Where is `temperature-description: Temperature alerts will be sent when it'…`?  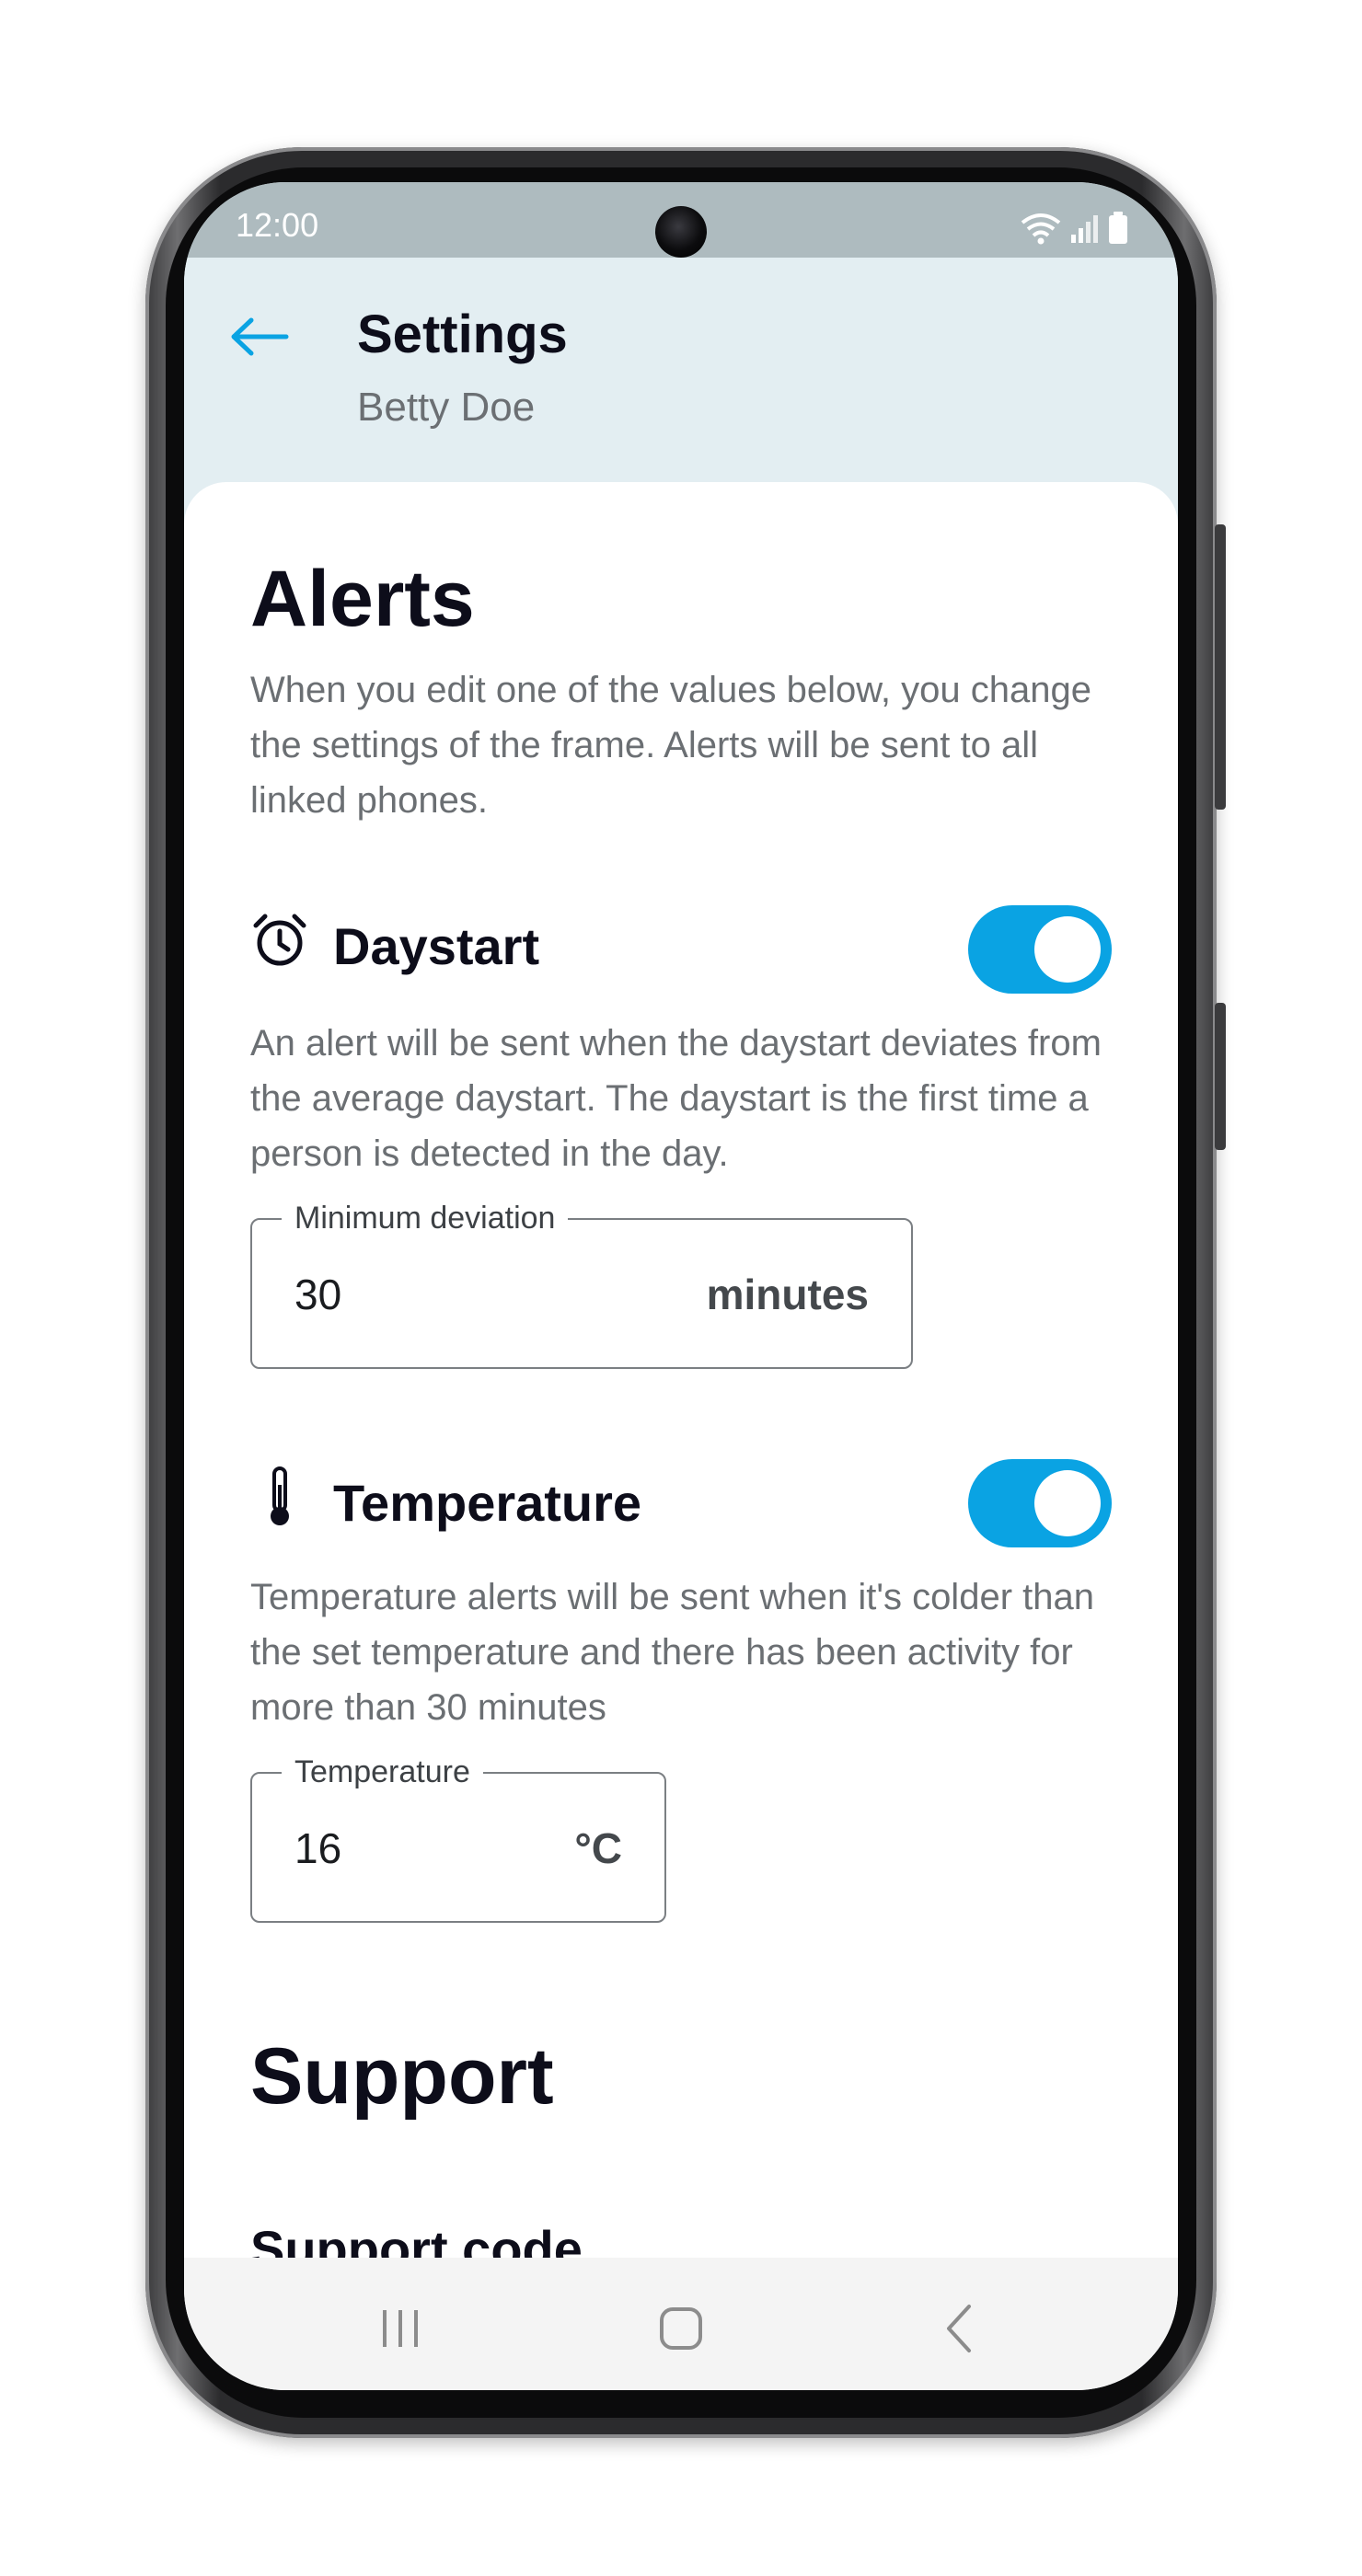 temperature-description: Temperature alerts will be sent when it'… is located at coordinates (672, 1652).